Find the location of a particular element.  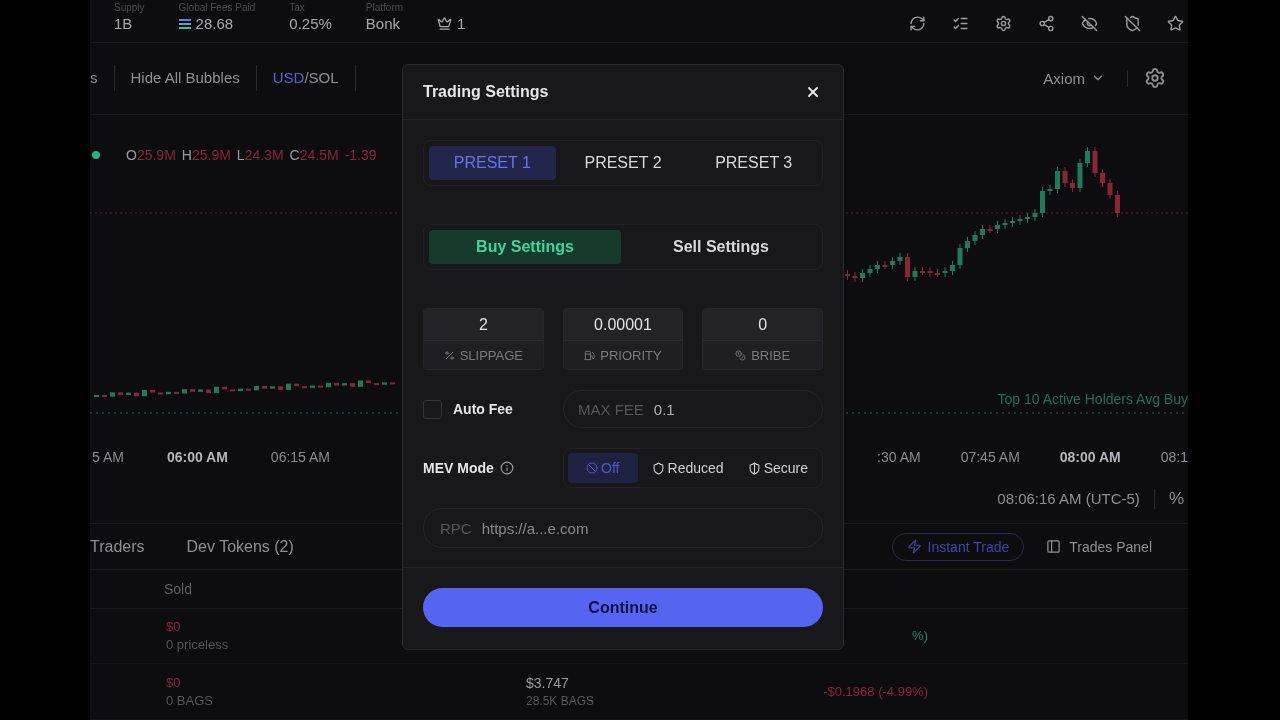

time-label: 08:00 AM is located at coordinates (1090, 456).